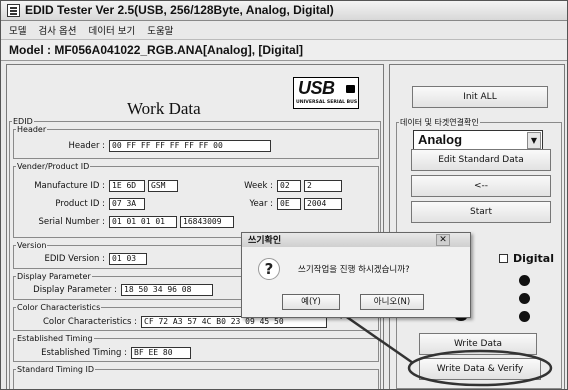 This screenshot has height=390, width=568. Describe the element at coordinates (354, 270) in the screenshot. I see `dialog-message: 쓰기작업을 진행 하시겠습니까?` at that location.